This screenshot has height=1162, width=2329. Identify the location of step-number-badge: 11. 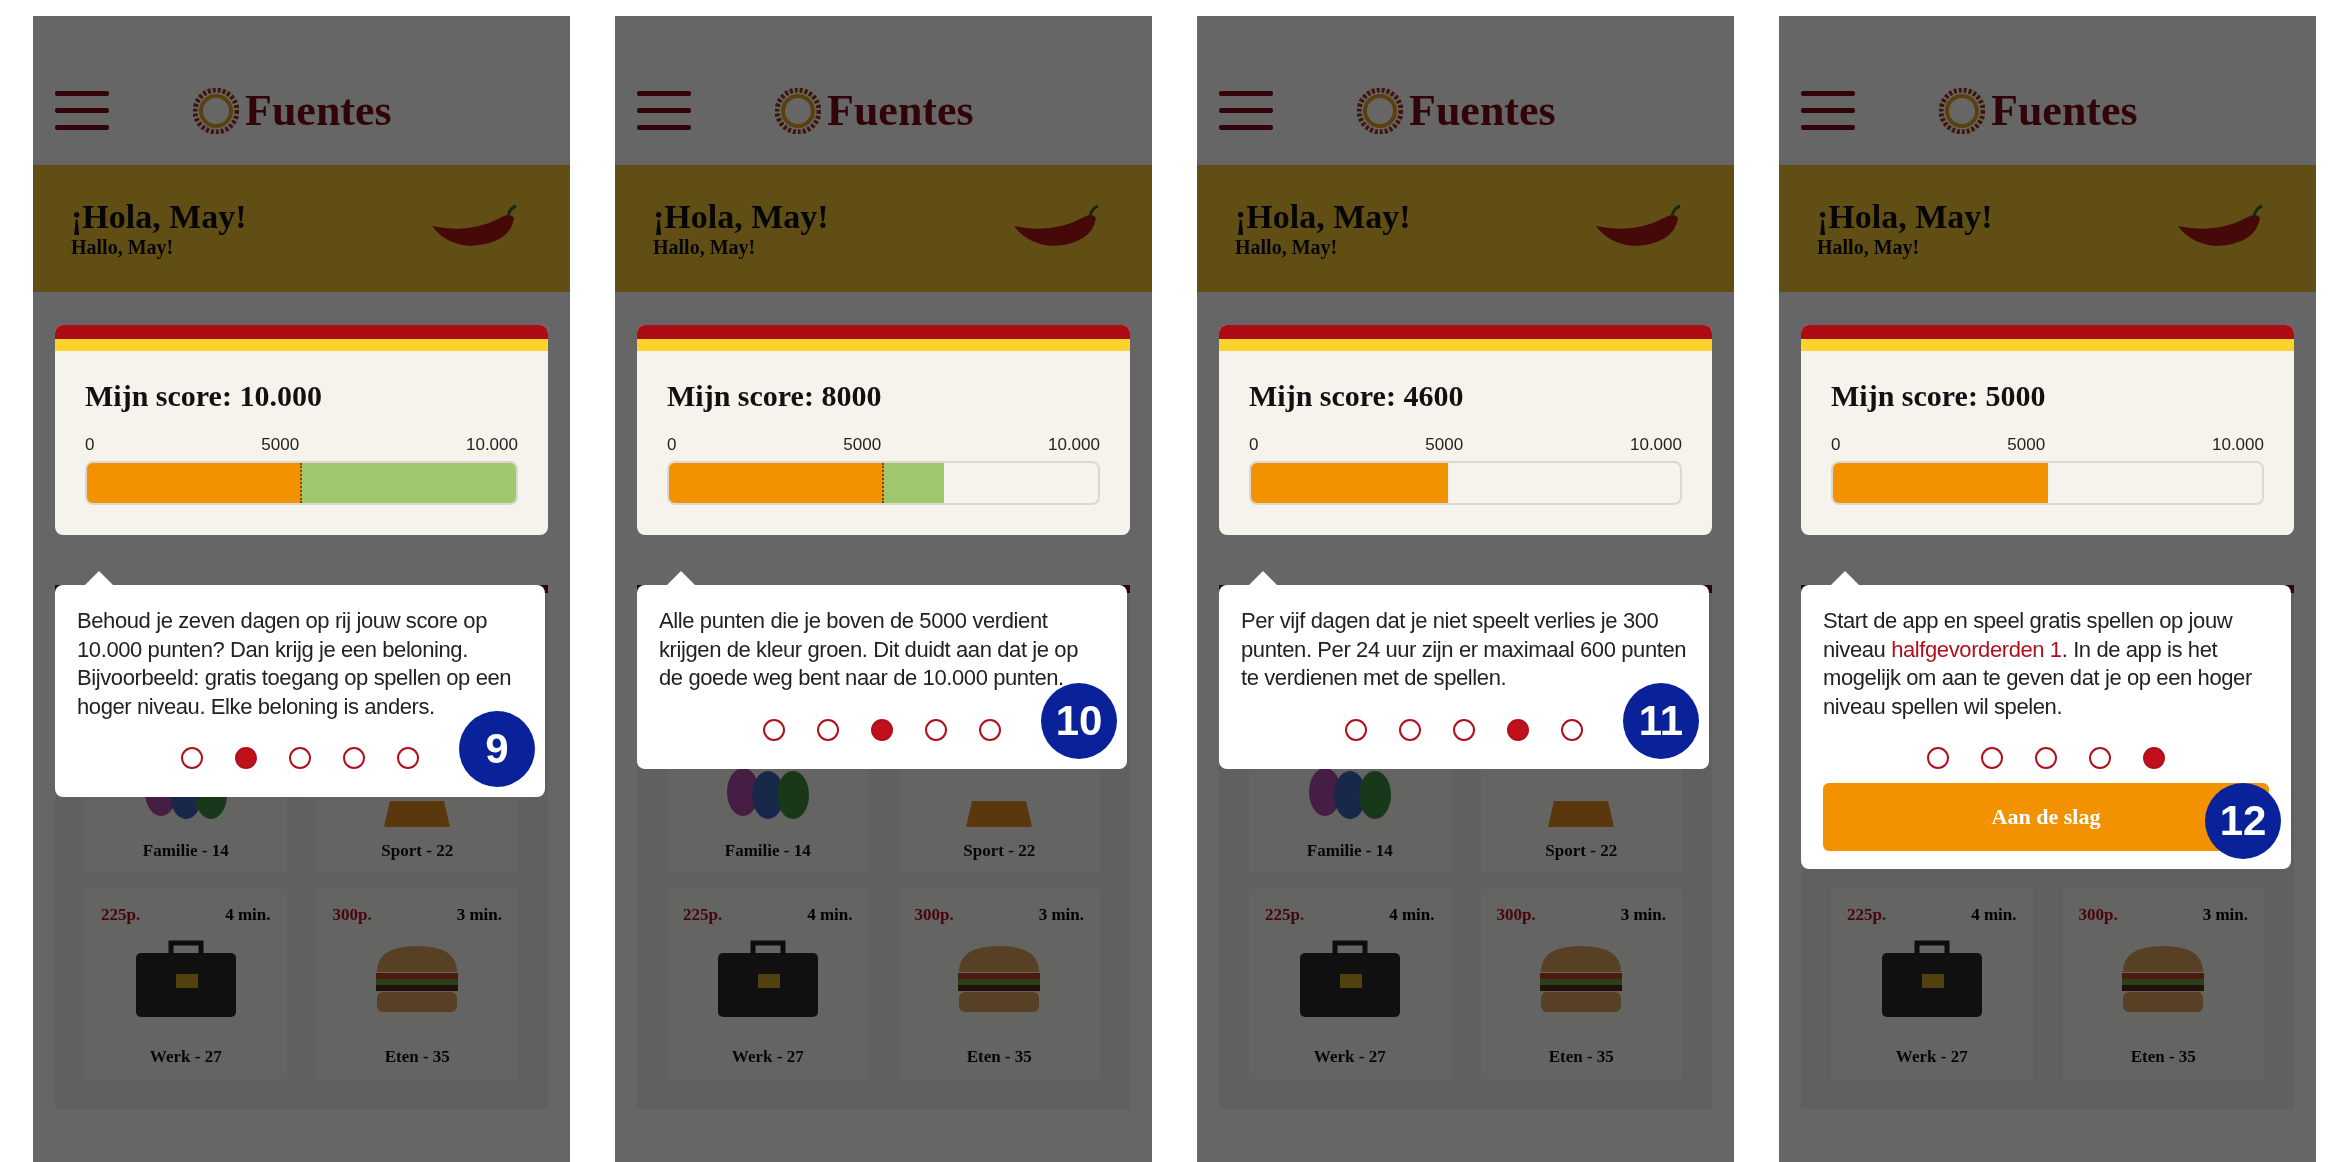
(1661, 720).